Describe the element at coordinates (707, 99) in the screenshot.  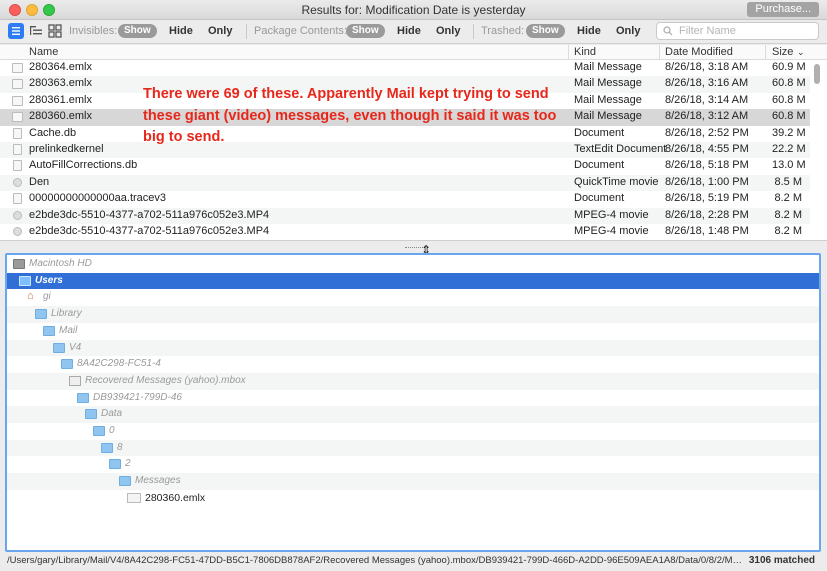
I see `date-modified: 8/26/18, 3:14 AM` at that location.